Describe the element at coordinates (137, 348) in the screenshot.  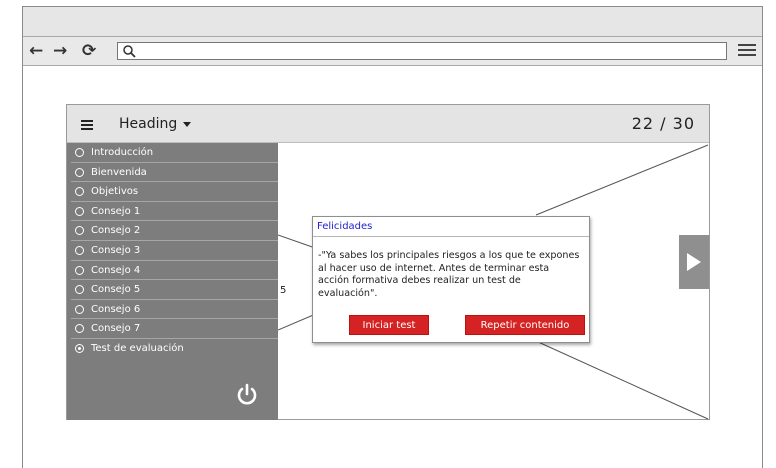
I see `sidebar-item-label: Test de evaluación` at that location.